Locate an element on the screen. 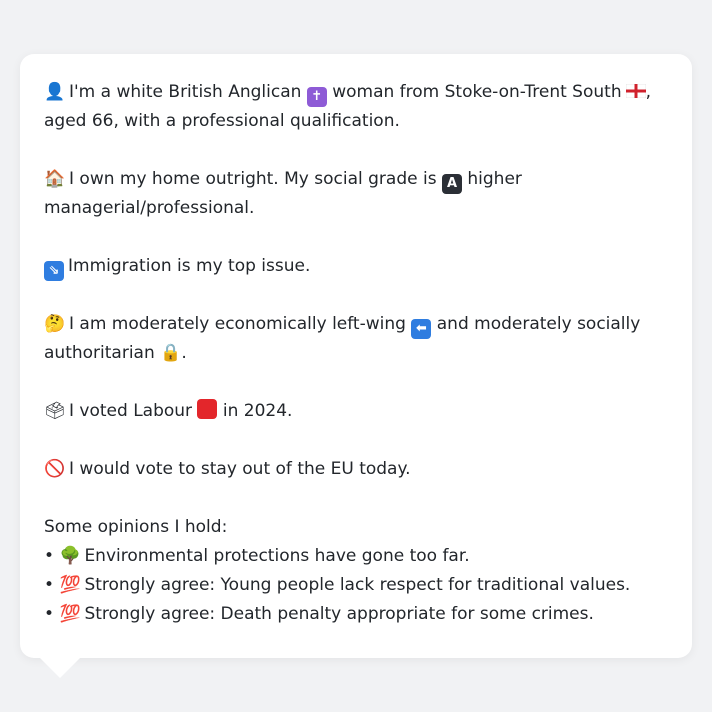  ballot-box-icon: 🗳 is located at coordinates (55, 411).